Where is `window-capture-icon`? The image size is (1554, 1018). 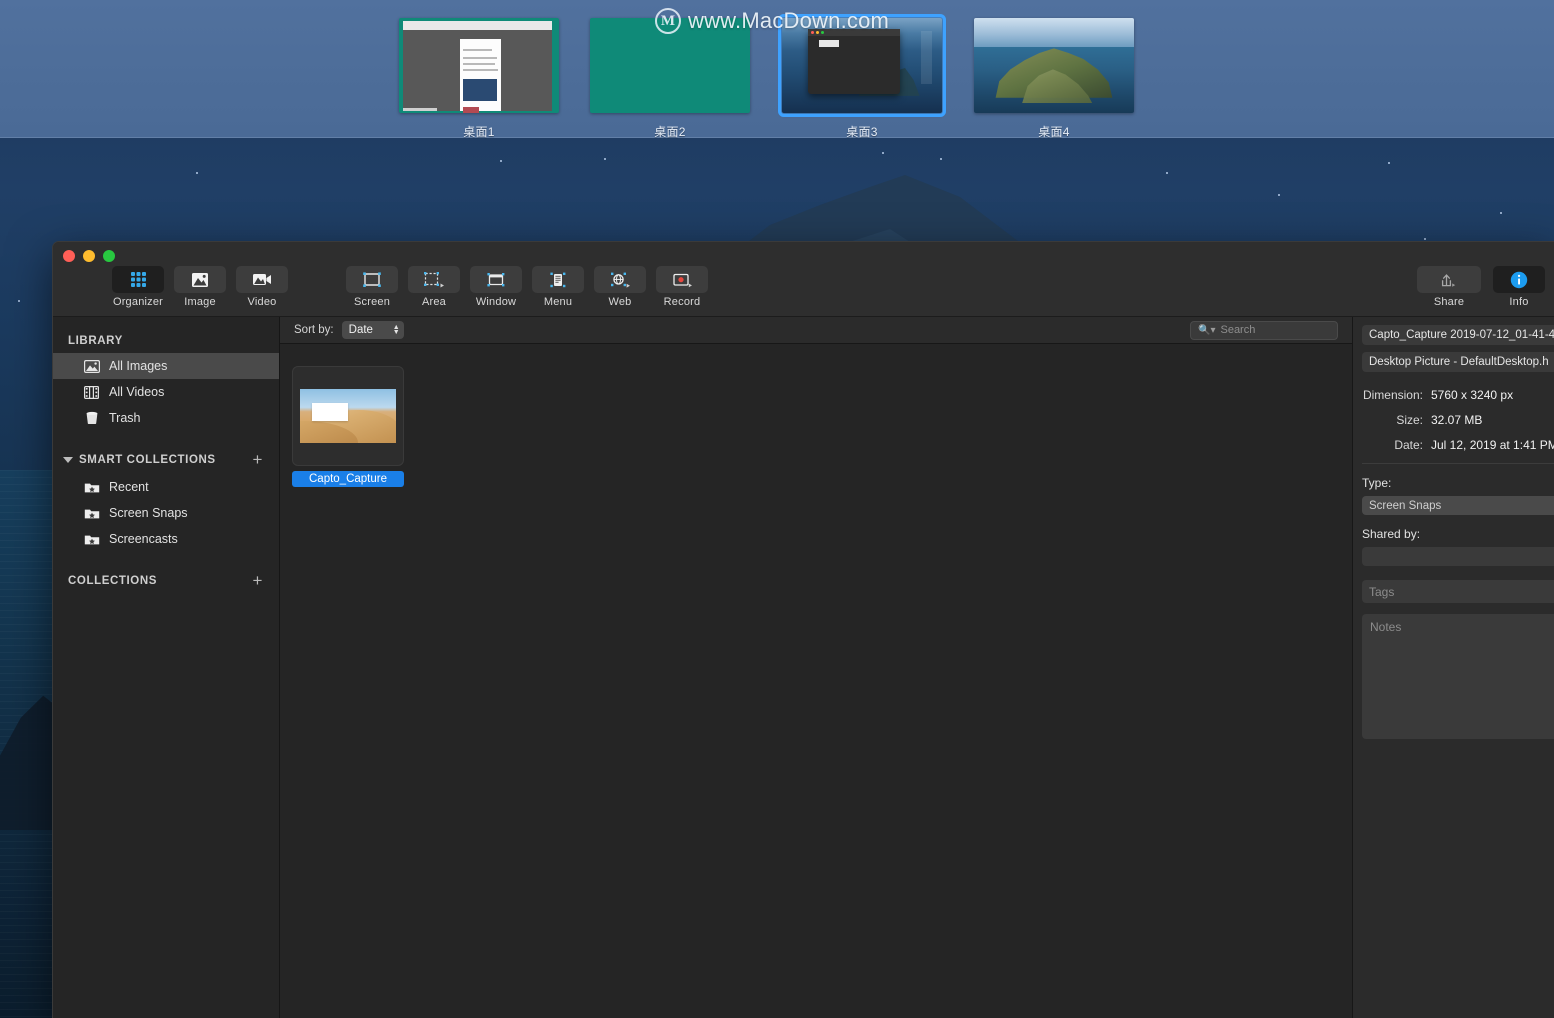 window-capture-icon is located at coordinates (496, 279).